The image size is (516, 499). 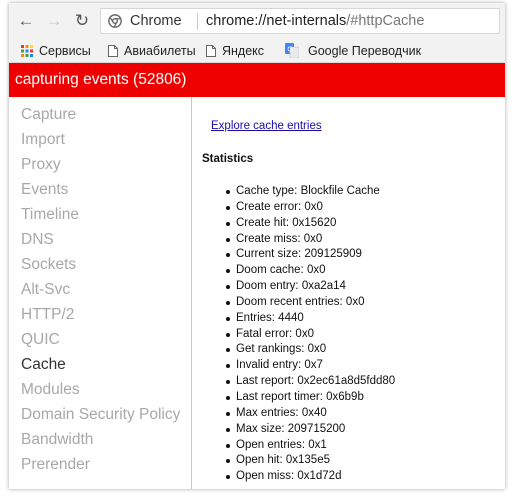 I want to click on list-item: Fatal error: 0x0, so click(x=310, y=335).